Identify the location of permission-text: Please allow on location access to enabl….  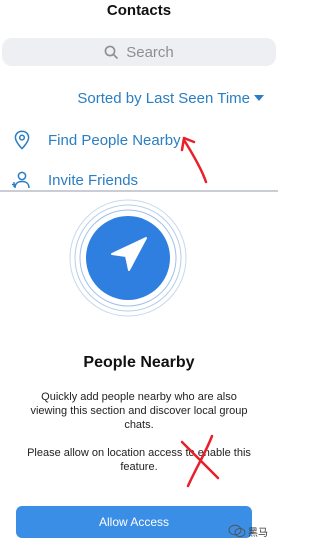
(139, 460).